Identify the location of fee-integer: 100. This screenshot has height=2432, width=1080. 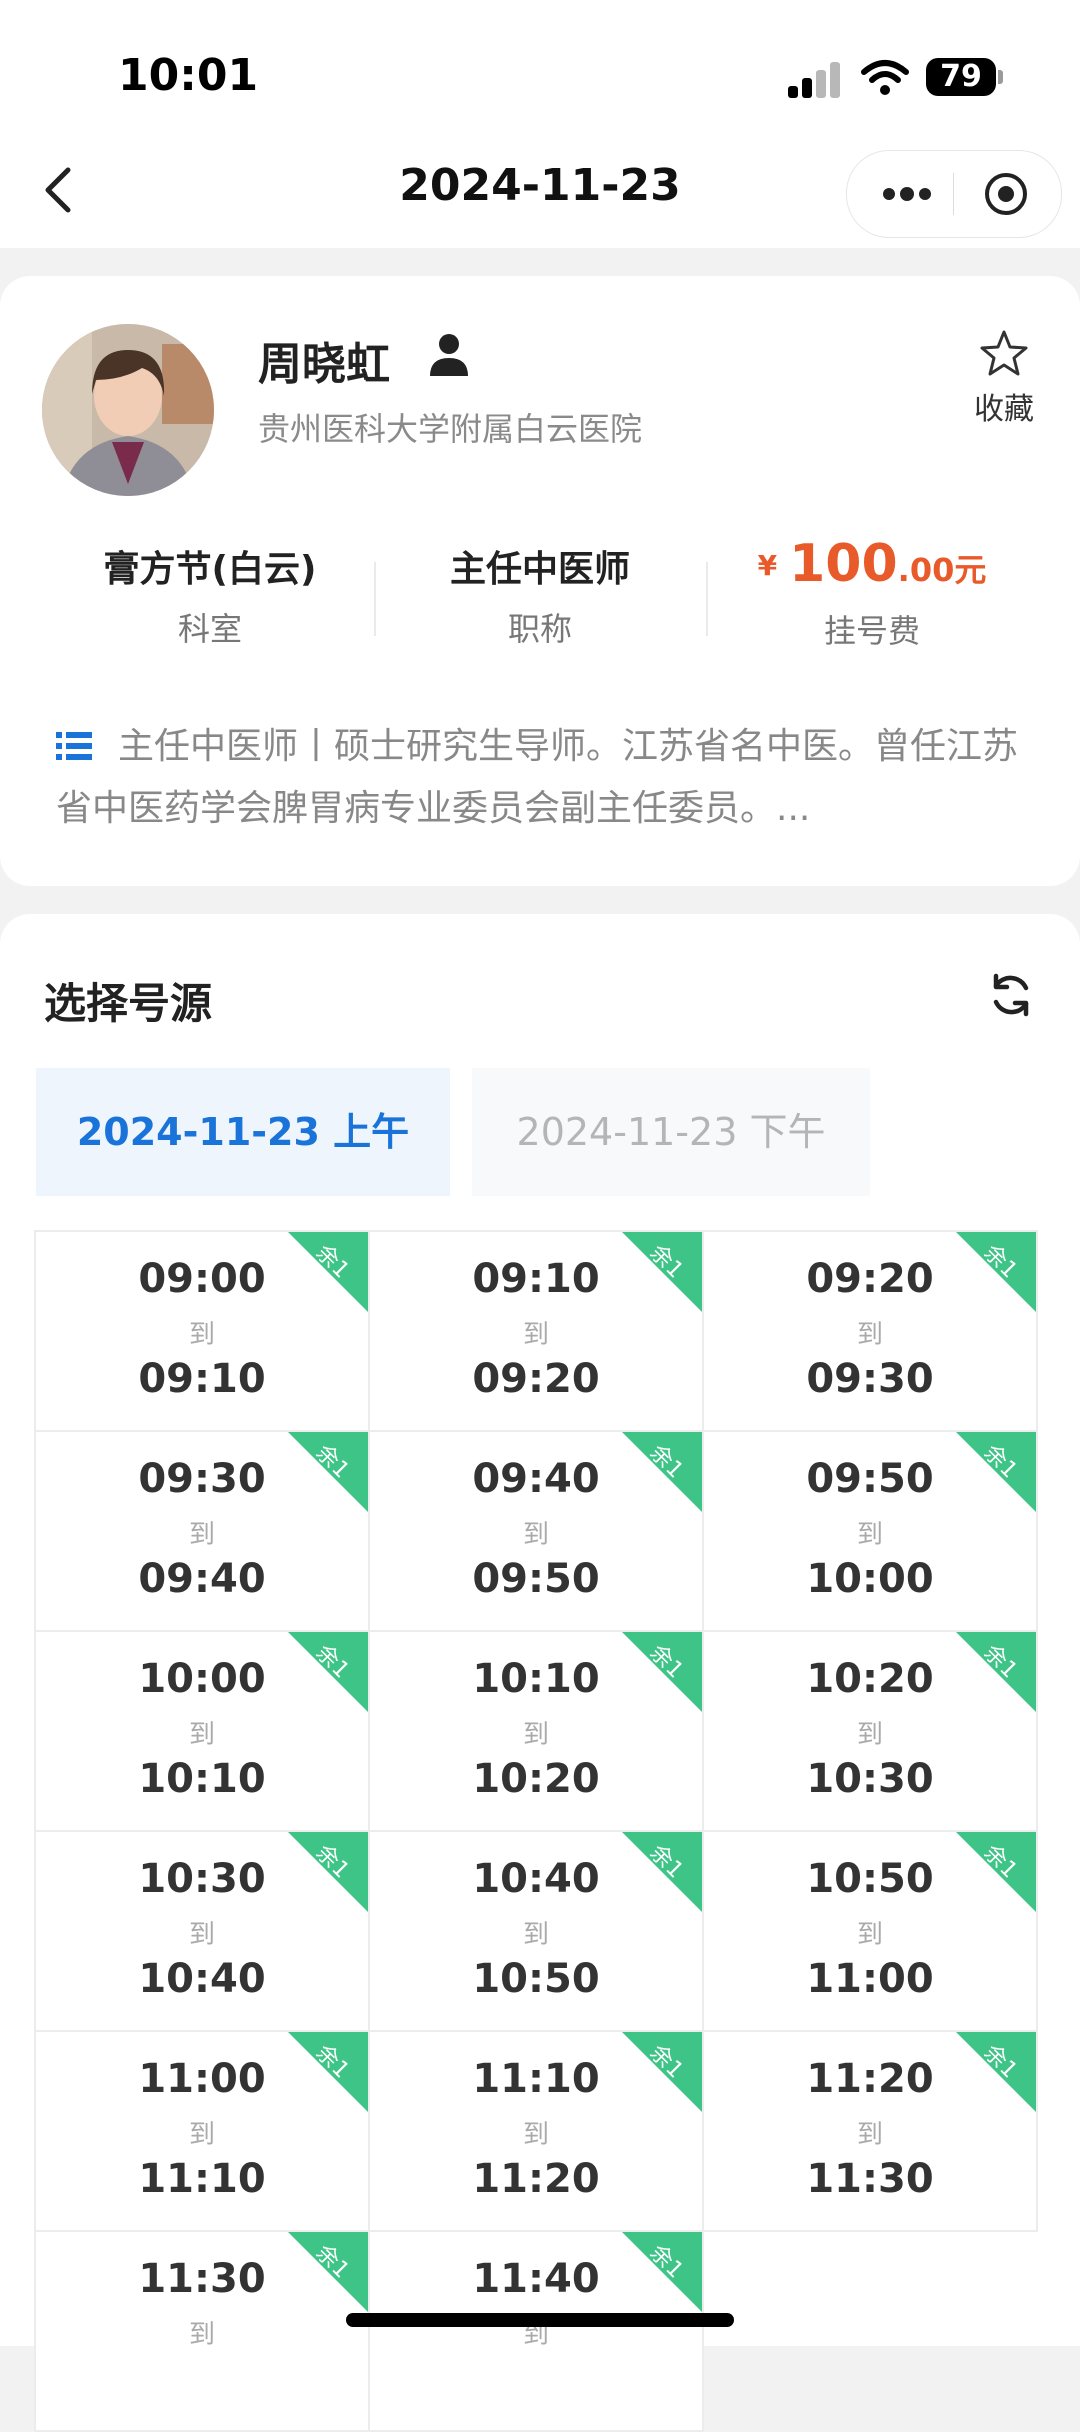
(843, 564).